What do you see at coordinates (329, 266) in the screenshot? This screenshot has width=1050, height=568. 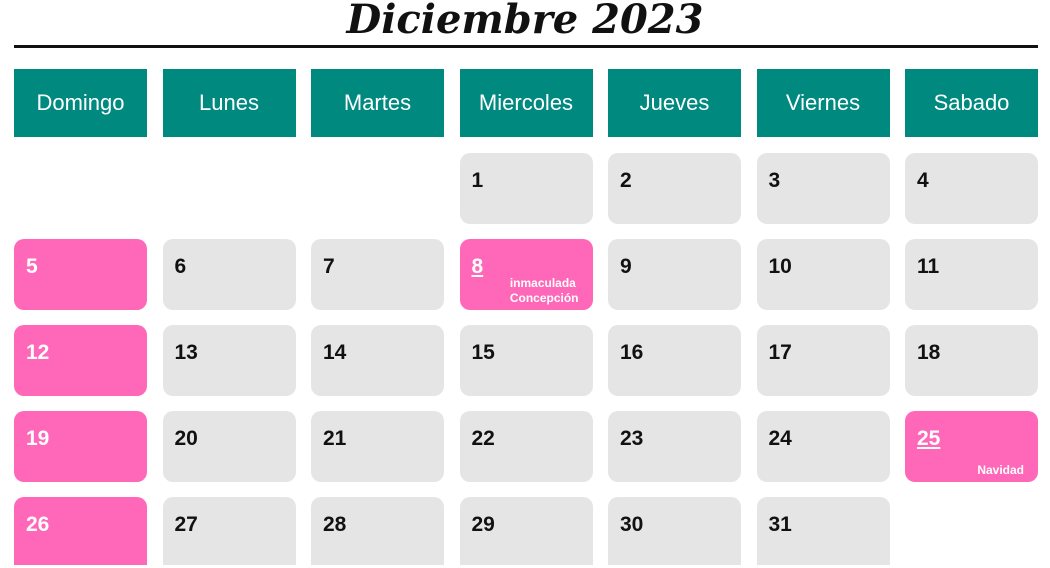 I see `day-number: 7` at bounding box center [329, 266].